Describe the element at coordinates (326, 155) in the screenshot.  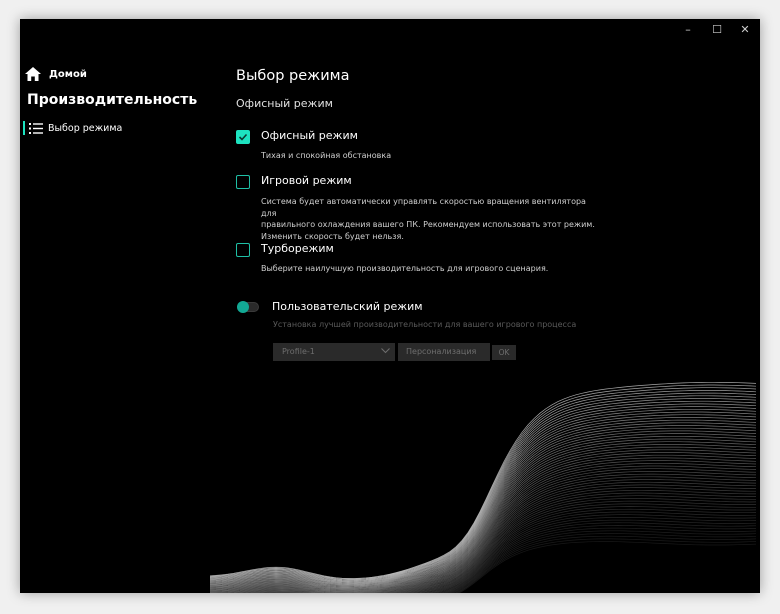
I see `office-mode-description: Тихая и спокойная обстановка` at that location.